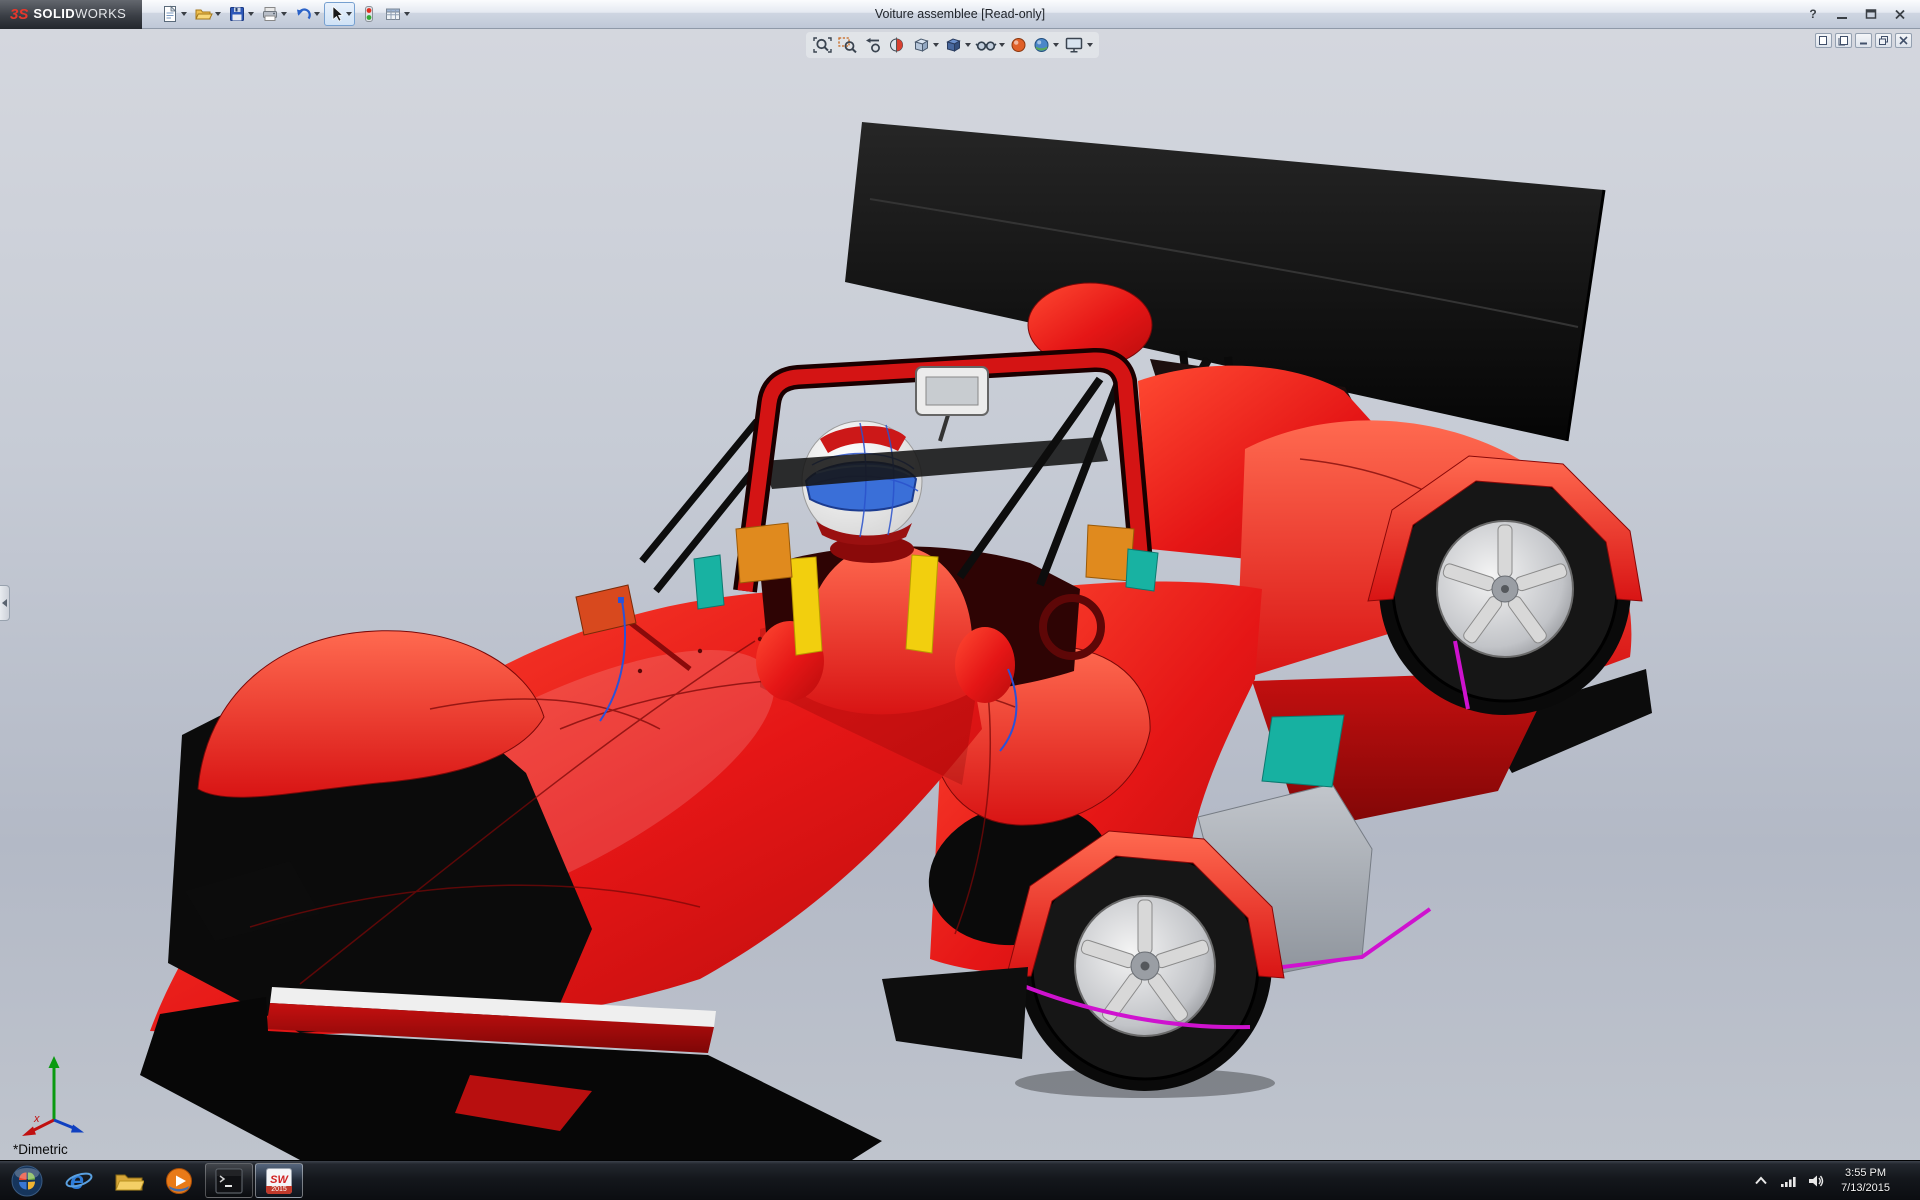  I want to click on taskbar-clock: 3:55 PM 7/13/2015, so click(1865, 1180).